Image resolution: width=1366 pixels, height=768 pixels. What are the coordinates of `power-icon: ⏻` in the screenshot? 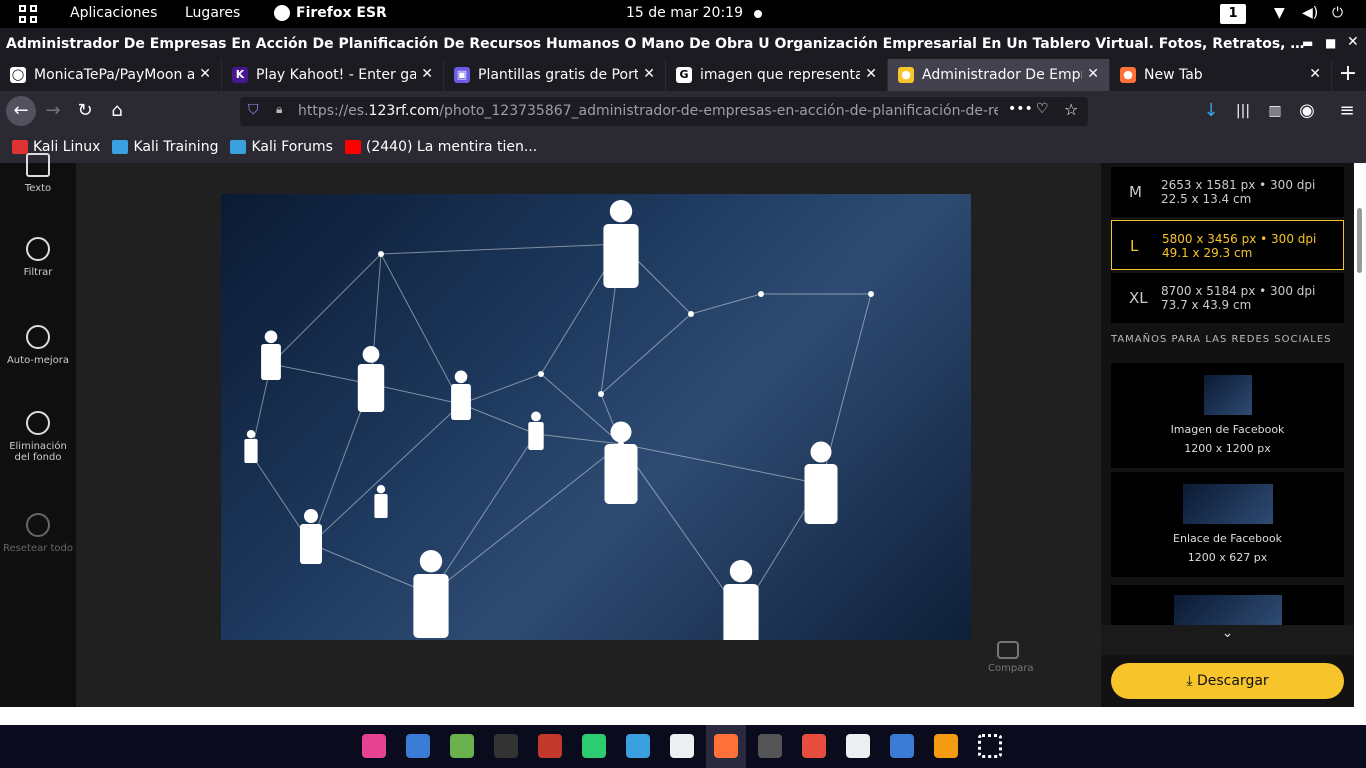 It's located at (1337, 13).